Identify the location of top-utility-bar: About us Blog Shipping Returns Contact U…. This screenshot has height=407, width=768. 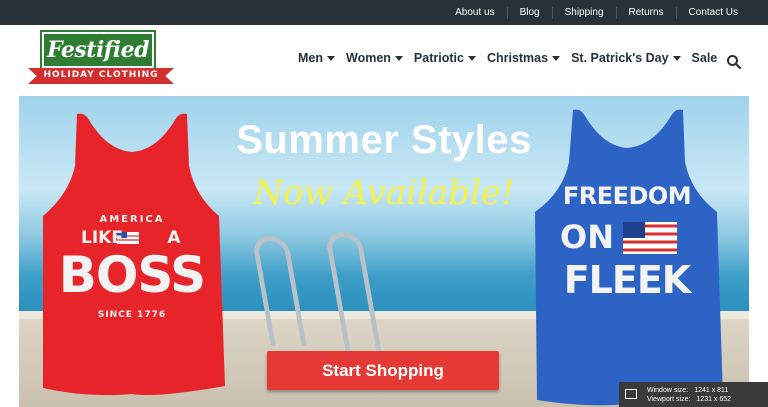
(384, 12).